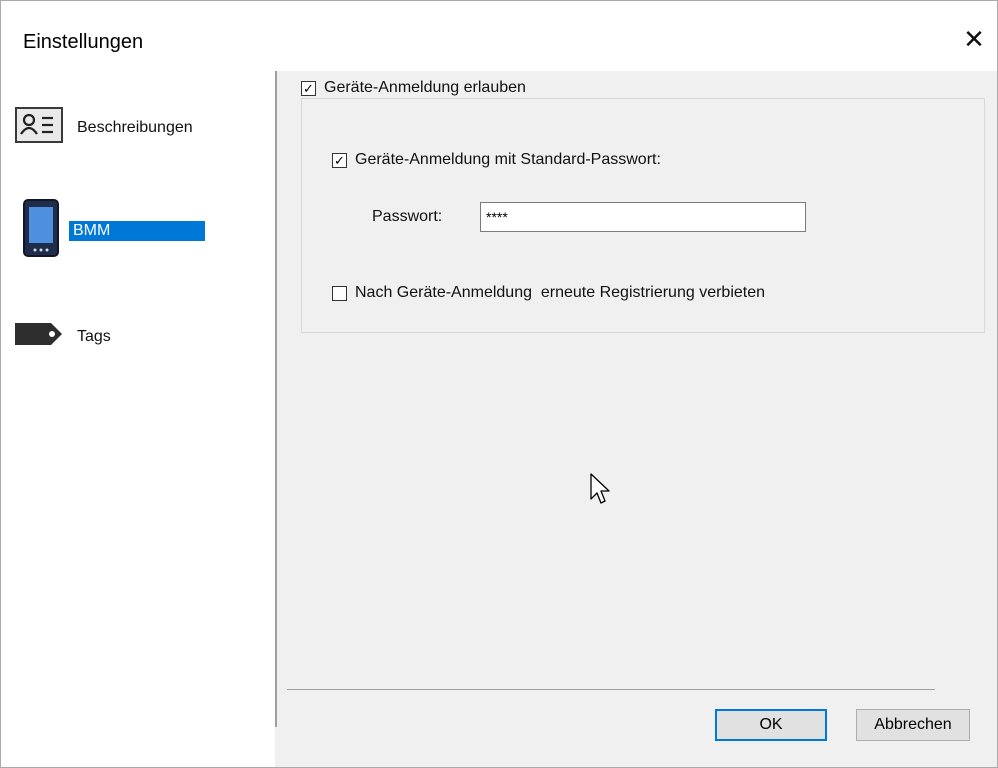 This screenshot has height=768, width=998. Describe the element at coordinates (508, 159) in the screenshot. I see `default-password-label: Geräte-Anmeldung mit Standard-Passwort:` at that location.